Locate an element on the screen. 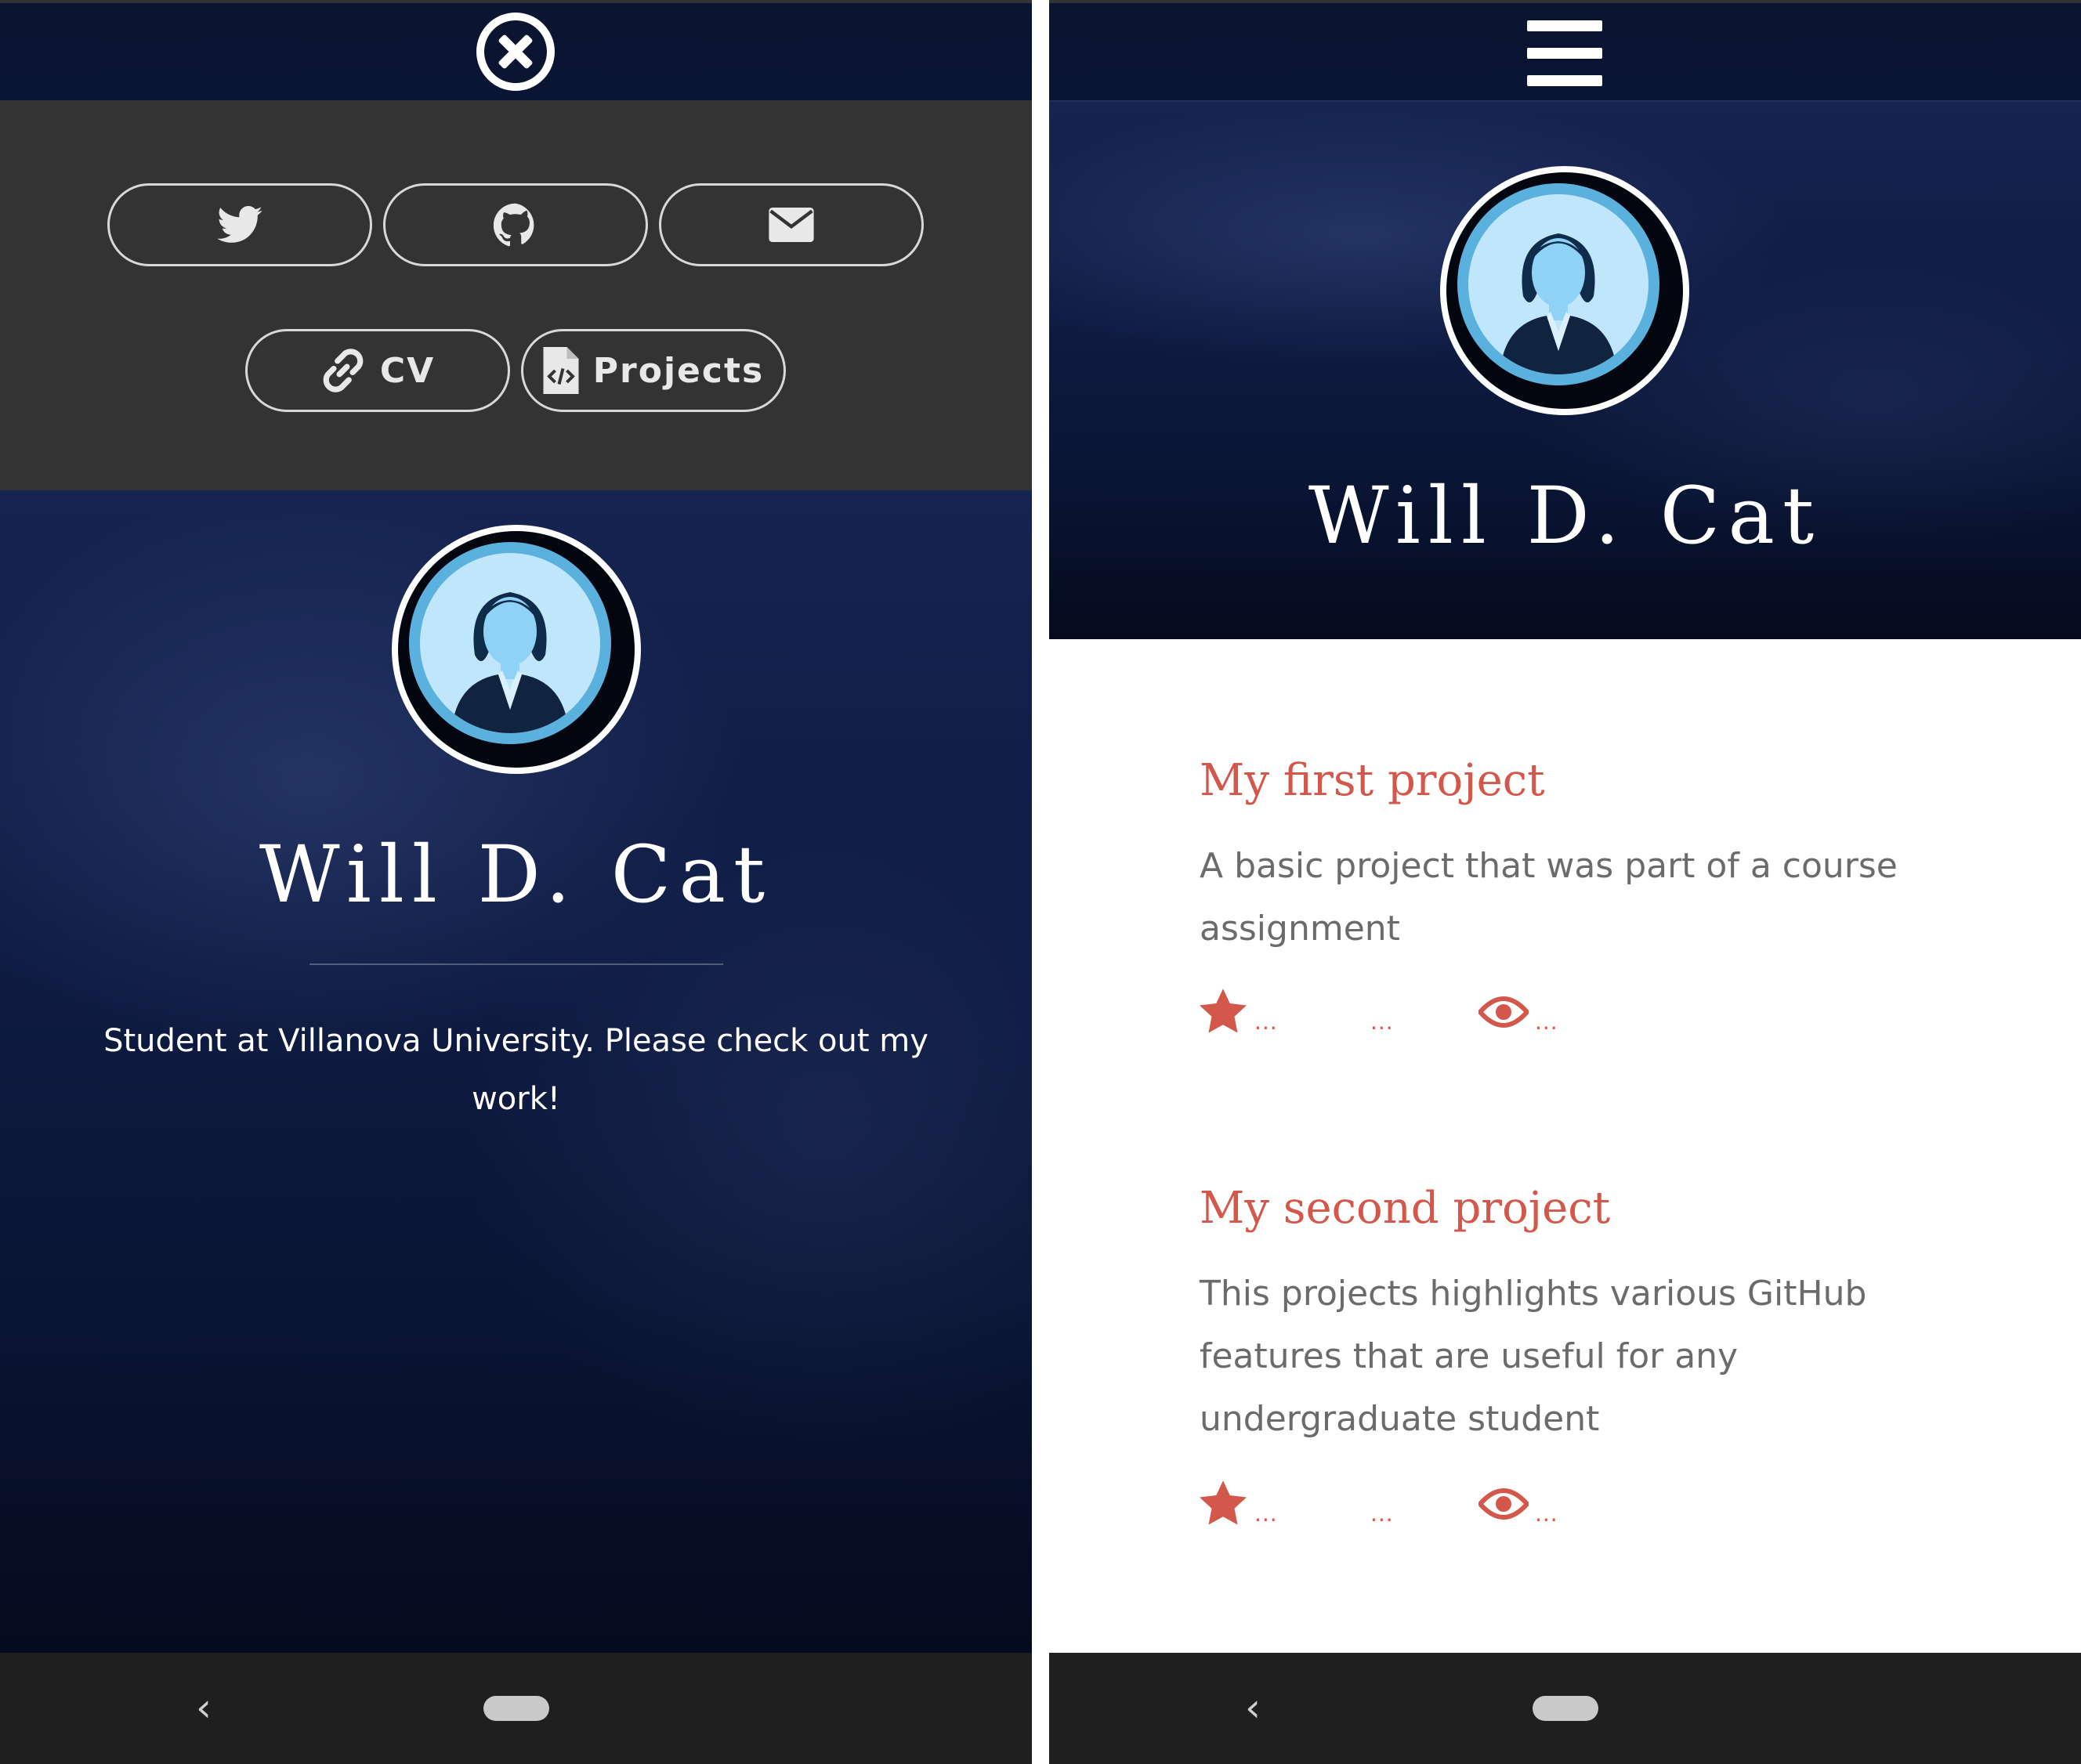  close-circle-icon is located at coordinates (515, 51).